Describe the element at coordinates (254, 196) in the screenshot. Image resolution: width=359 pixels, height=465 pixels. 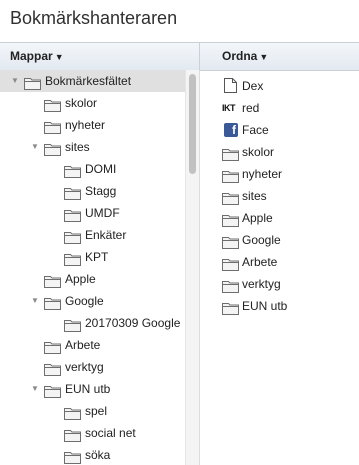
I see `list-item-label: sites` at that location.